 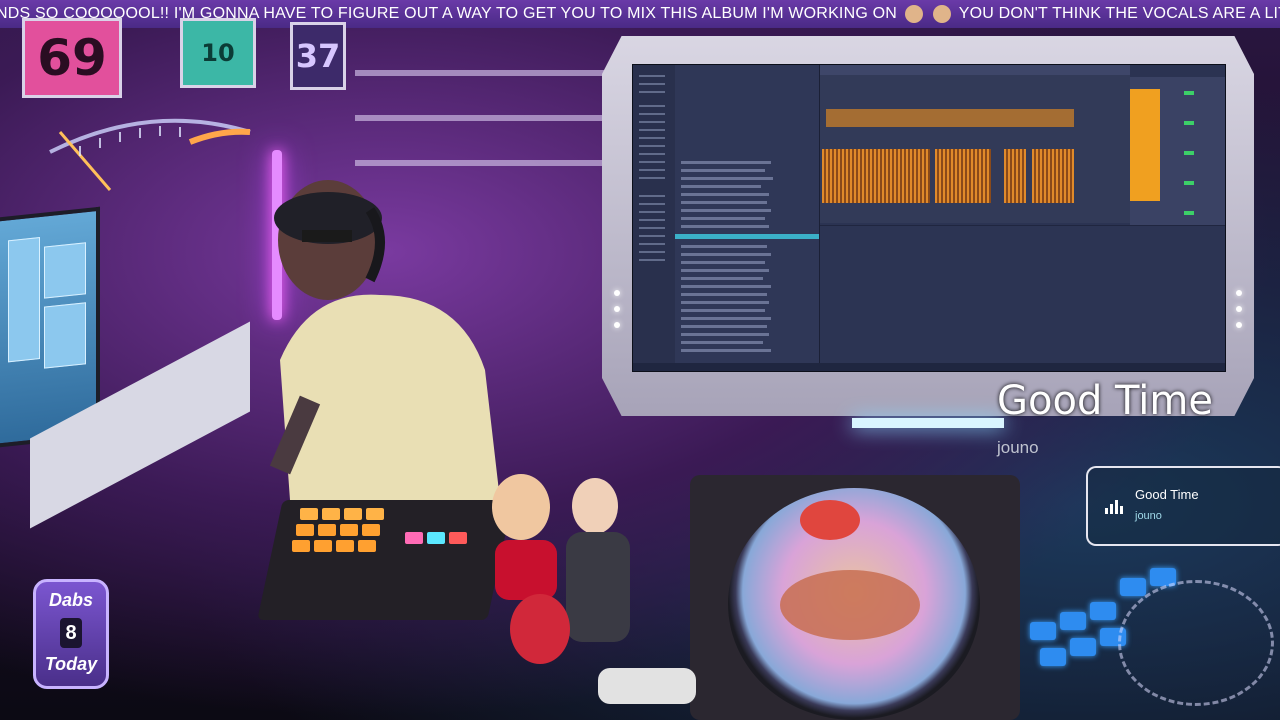 I want to click on browser-selected-file, so click(x=747, y=236).